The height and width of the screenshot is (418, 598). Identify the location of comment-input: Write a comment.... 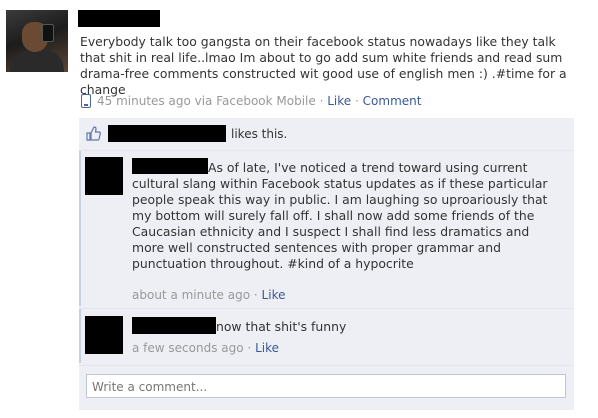
(326, 386).